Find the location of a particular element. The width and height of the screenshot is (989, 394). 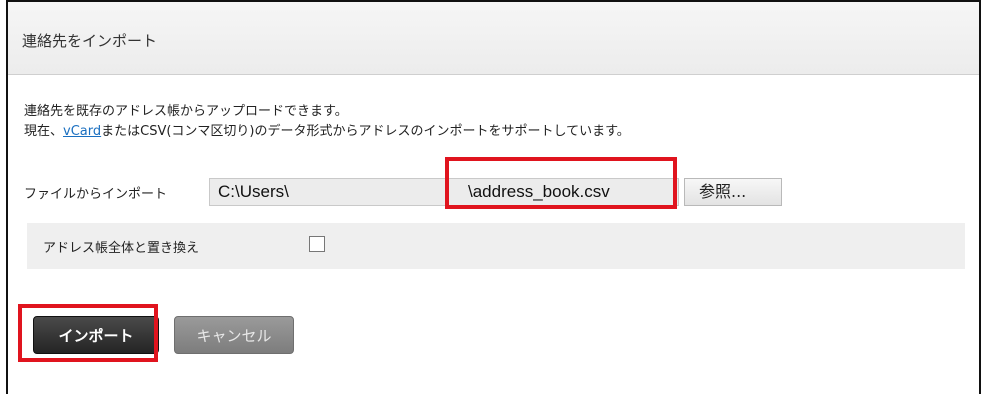

replace-addressbook-checkbox is located at coordinates (317, 244).